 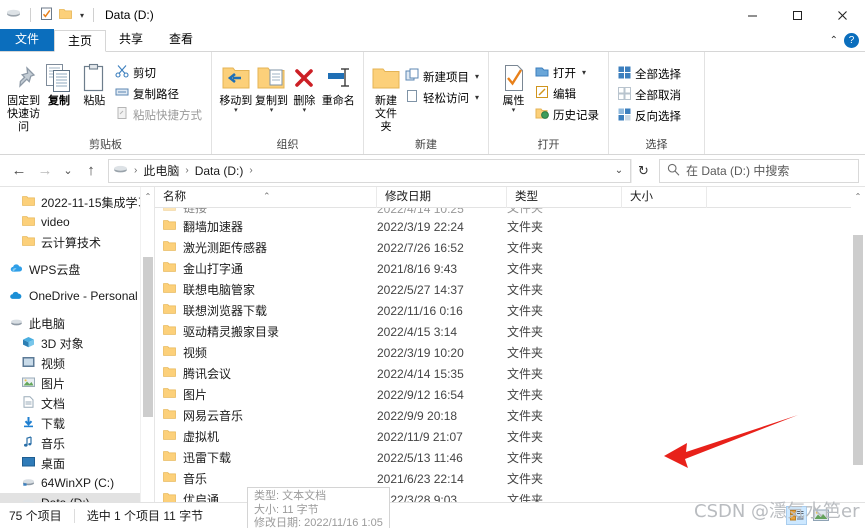 I want to click on table-row: 联想电脑管家 2022/5/27 14:37 文件夹, so click(x=510, y=289).